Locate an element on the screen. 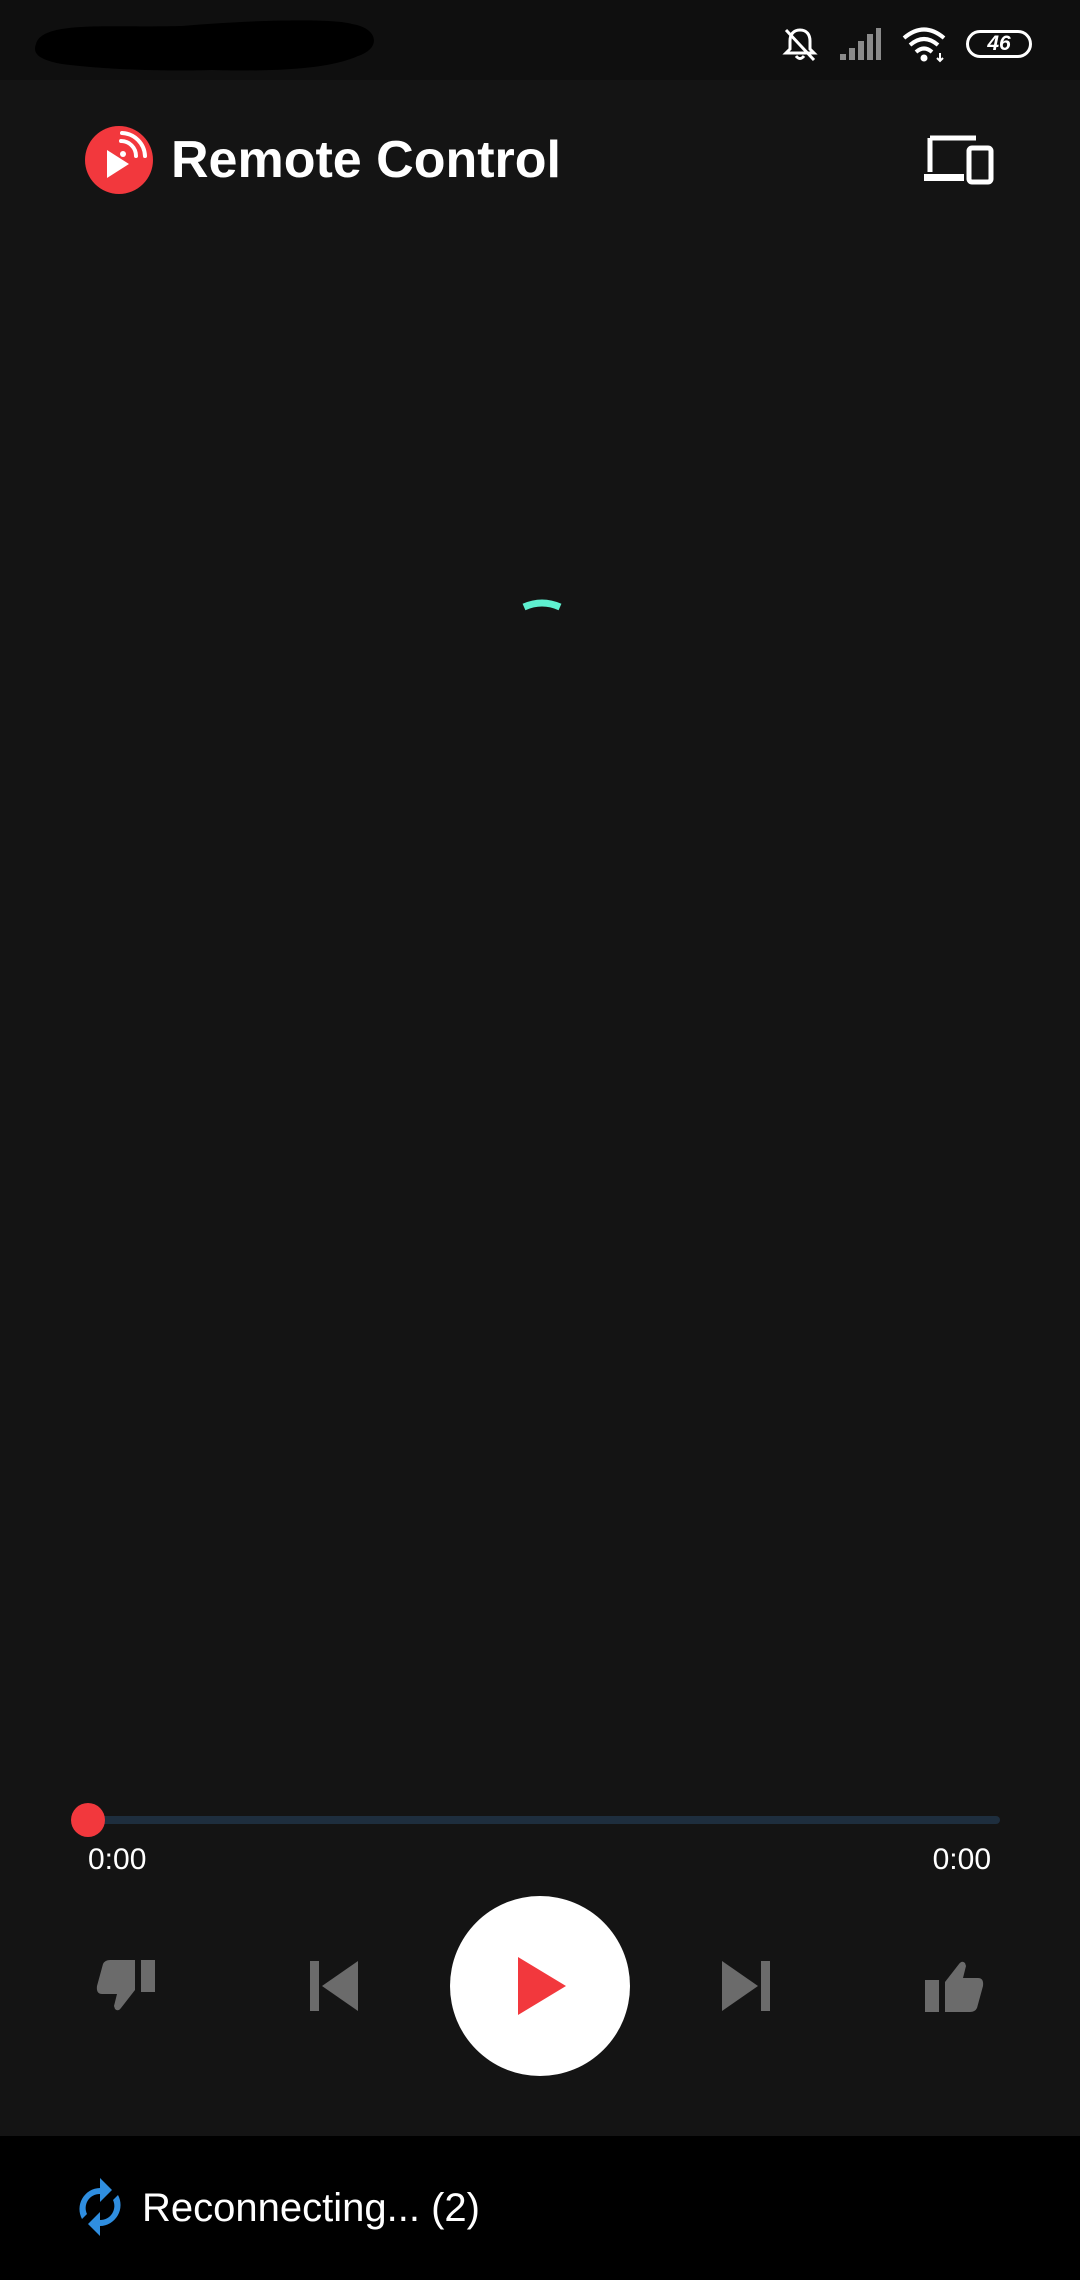 This screenshot has height=2280, width=1080. skip-previous-button is located at coordinates (334, 1986).